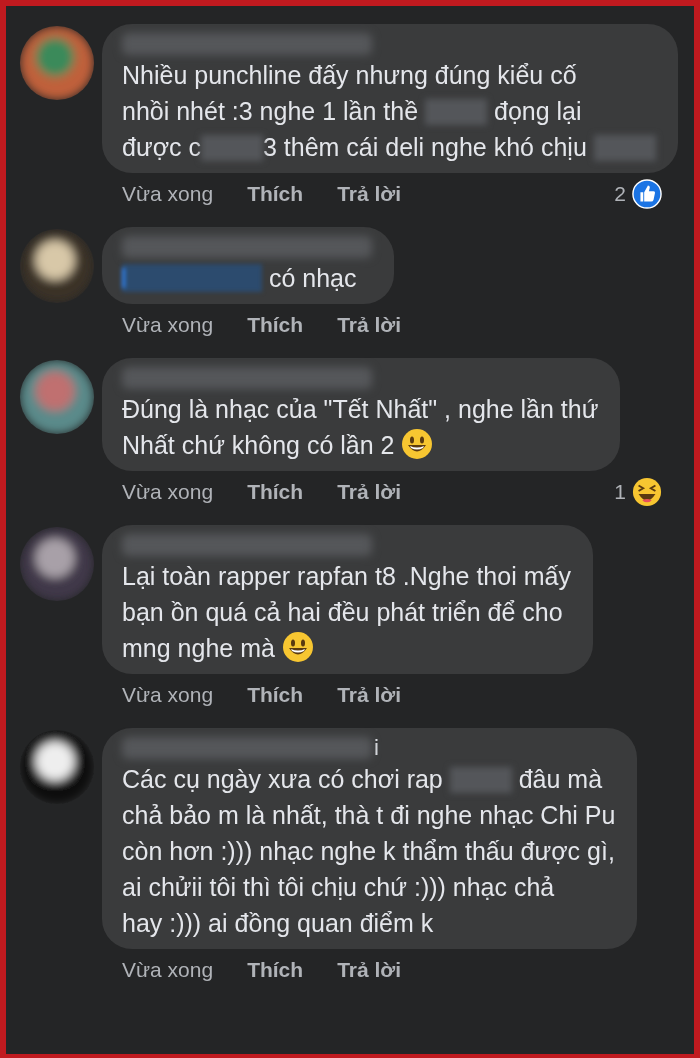  Describe the element at coordinates (389, 147) in the screenshot. I see `comment-text-line: được c 3 thêm cái deli nghe khó chịu` at that location.